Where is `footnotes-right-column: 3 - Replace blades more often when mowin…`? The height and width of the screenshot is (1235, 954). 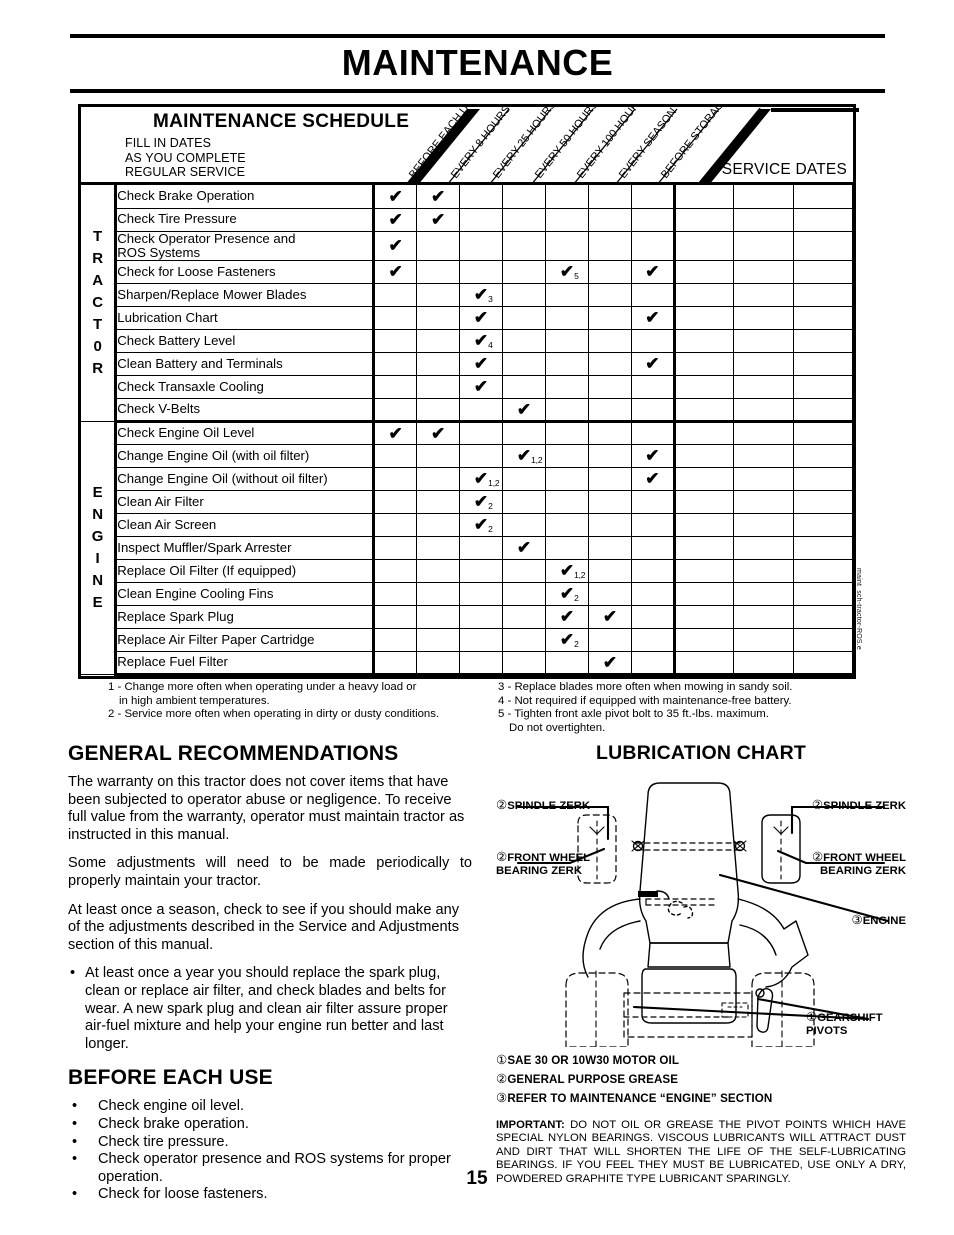 footnotes-right-column: 3 - Replace blades more often when mowin… is located at coordinates (683, 708).